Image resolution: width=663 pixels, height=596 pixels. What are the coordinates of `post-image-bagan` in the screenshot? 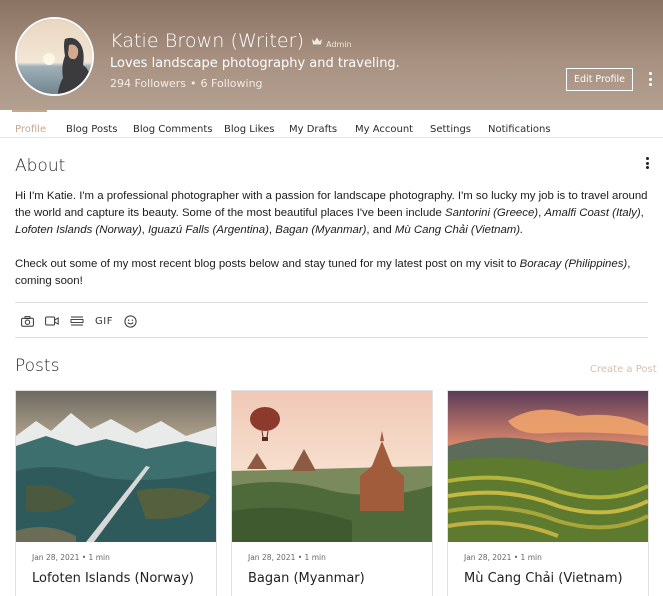 It's located at (332, 466).